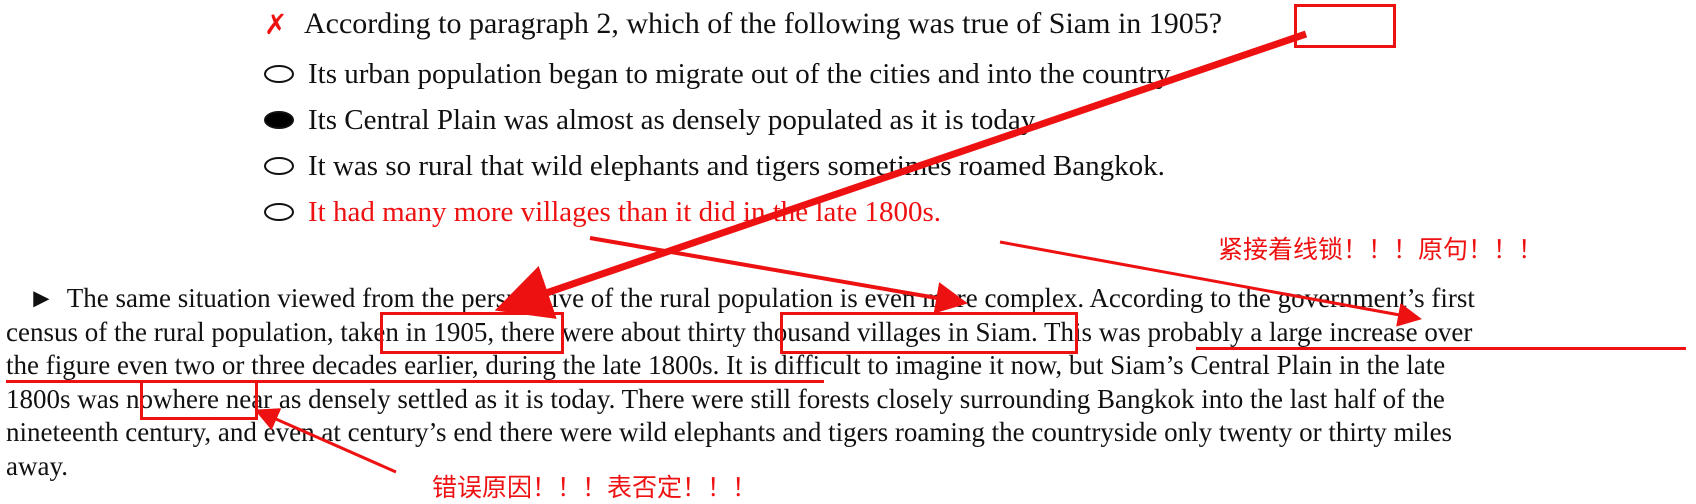 The width and height of the screenshot is (1696, 504). I want to click on underline-late-1800s, so click(415, 381).